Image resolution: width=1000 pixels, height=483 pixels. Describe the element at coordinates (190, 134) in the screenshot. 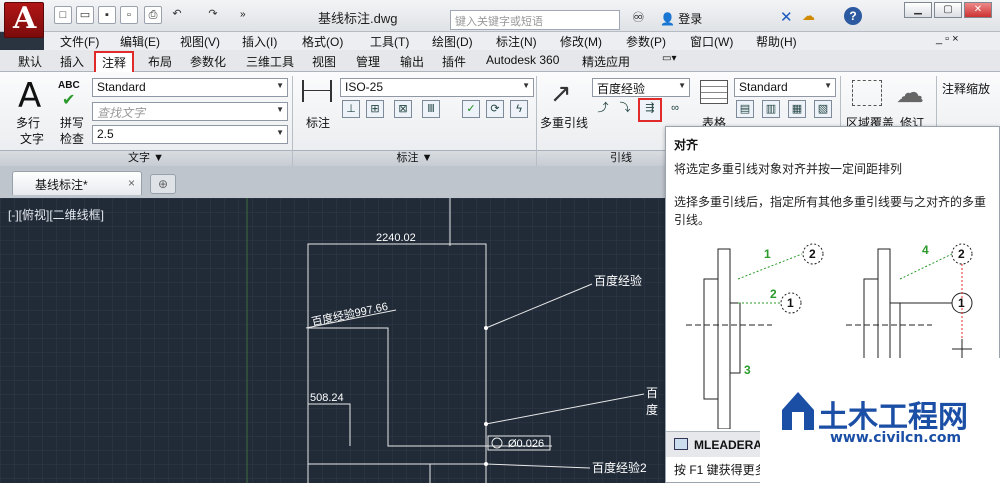

I see `text-height-select: 2.5` at that location.